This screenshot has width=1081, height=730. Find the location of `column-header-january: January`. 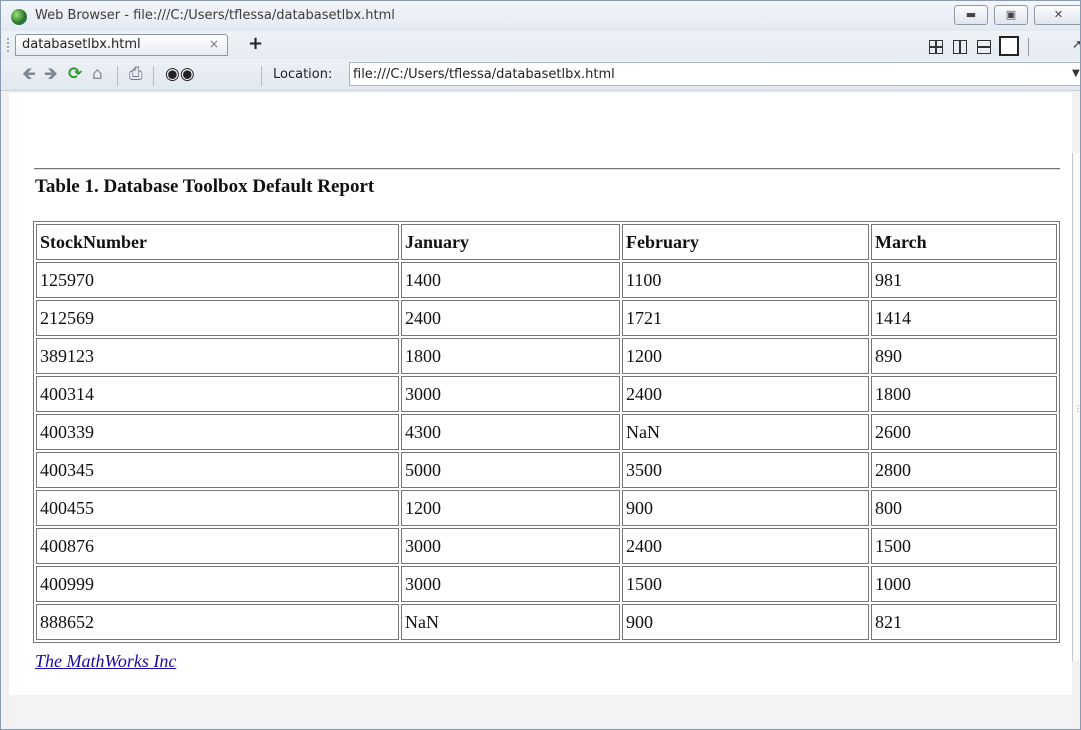

column-header-january: January is located at coordinates (510, 242).